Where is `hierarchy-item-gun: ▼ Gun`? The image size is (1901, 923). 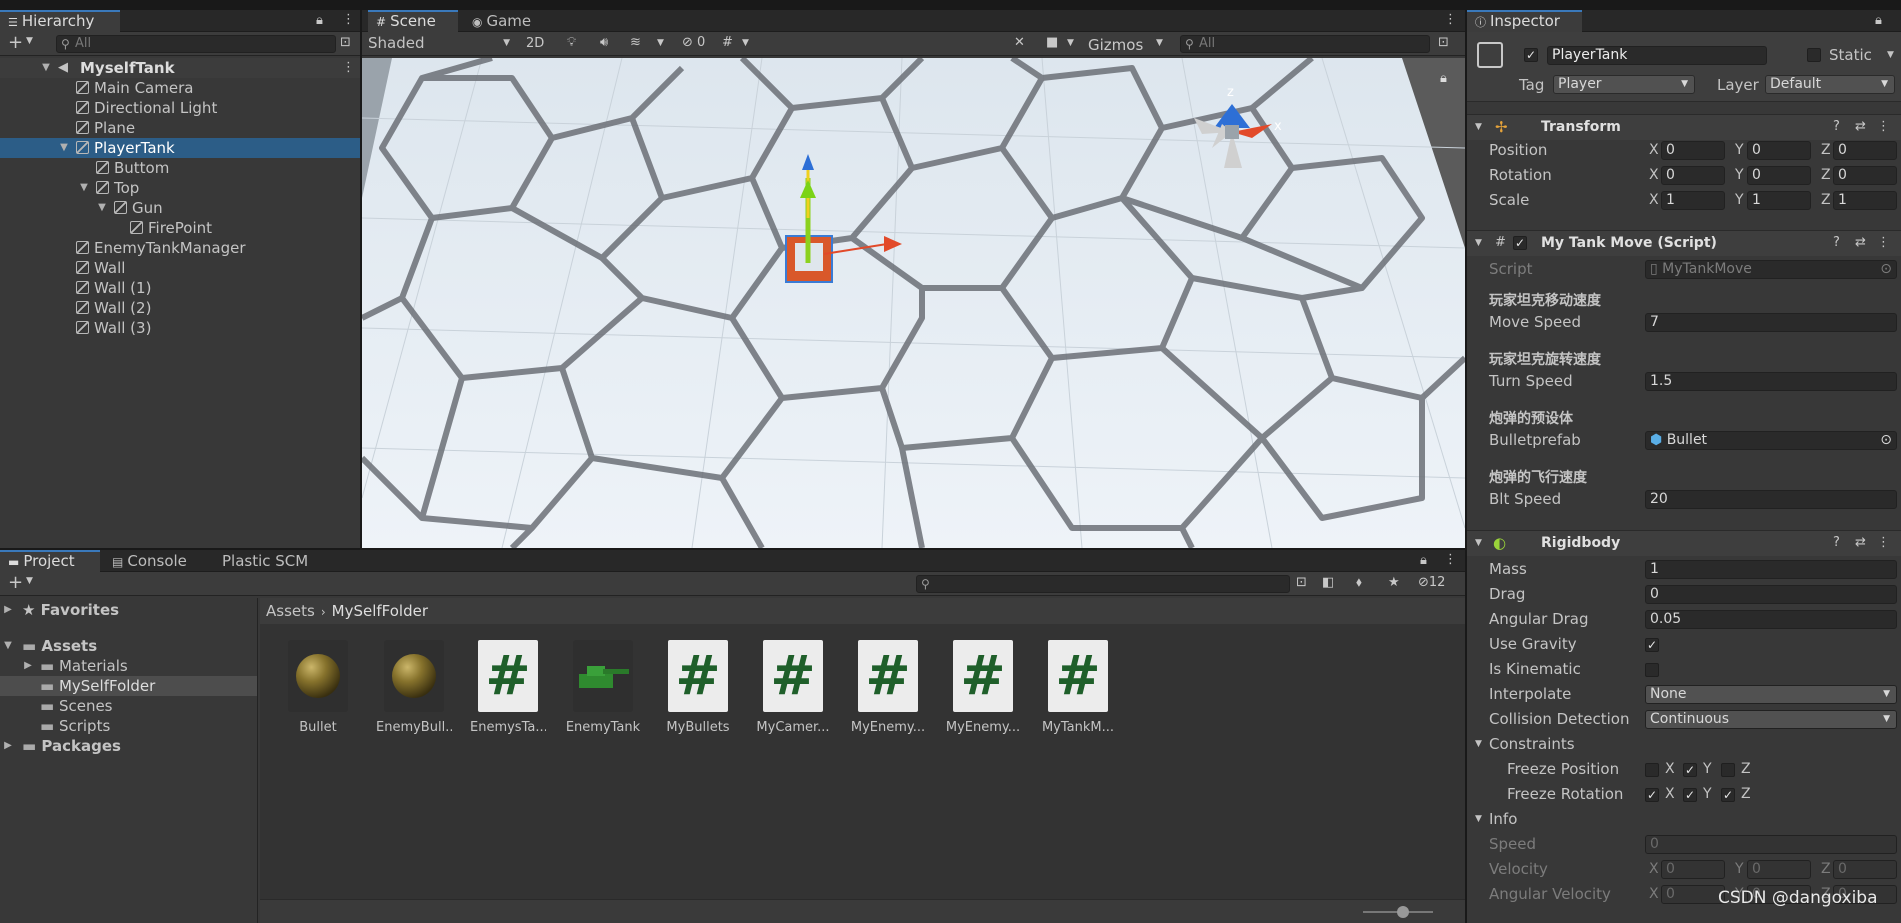
hierarchy-item-gun: ▼ Gun is located at coordinates (180, 208).